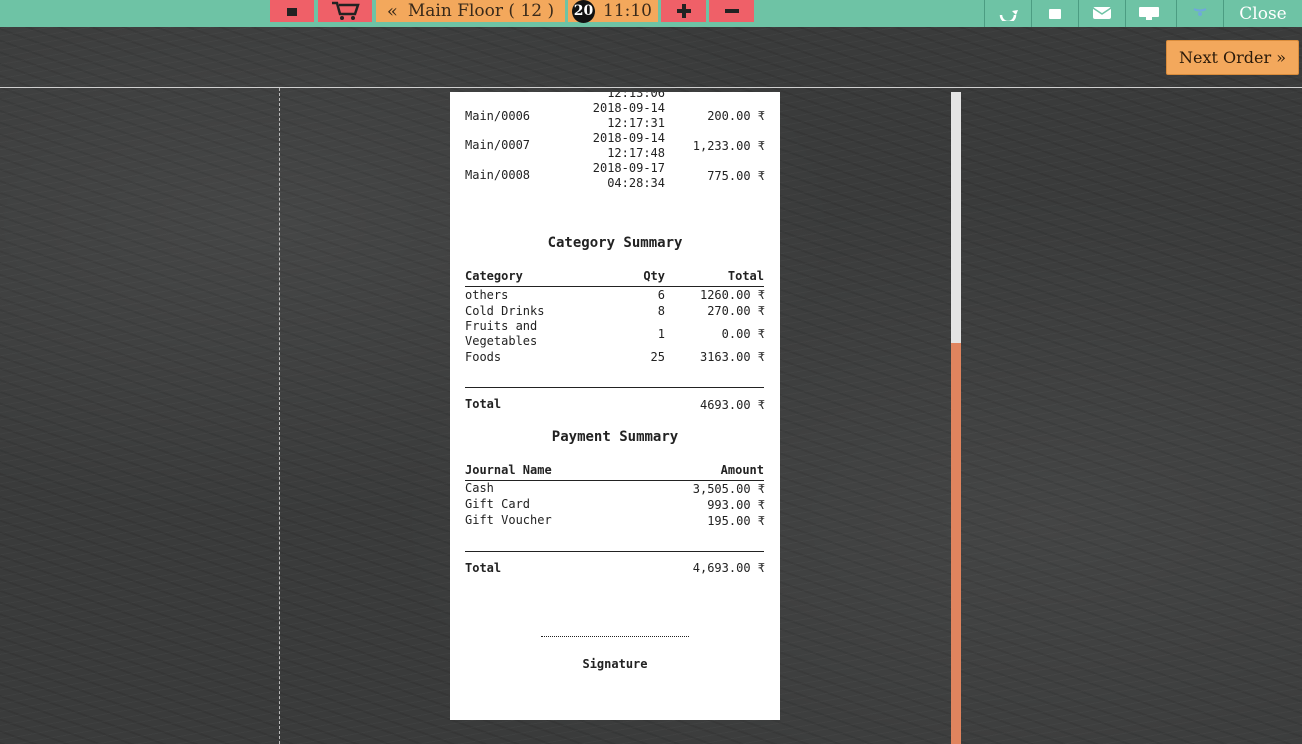 Image resolution: width=1302 pixels, height=744 pixels. I want to click on order-amount: 775.00 ₹, so click(736, 176).